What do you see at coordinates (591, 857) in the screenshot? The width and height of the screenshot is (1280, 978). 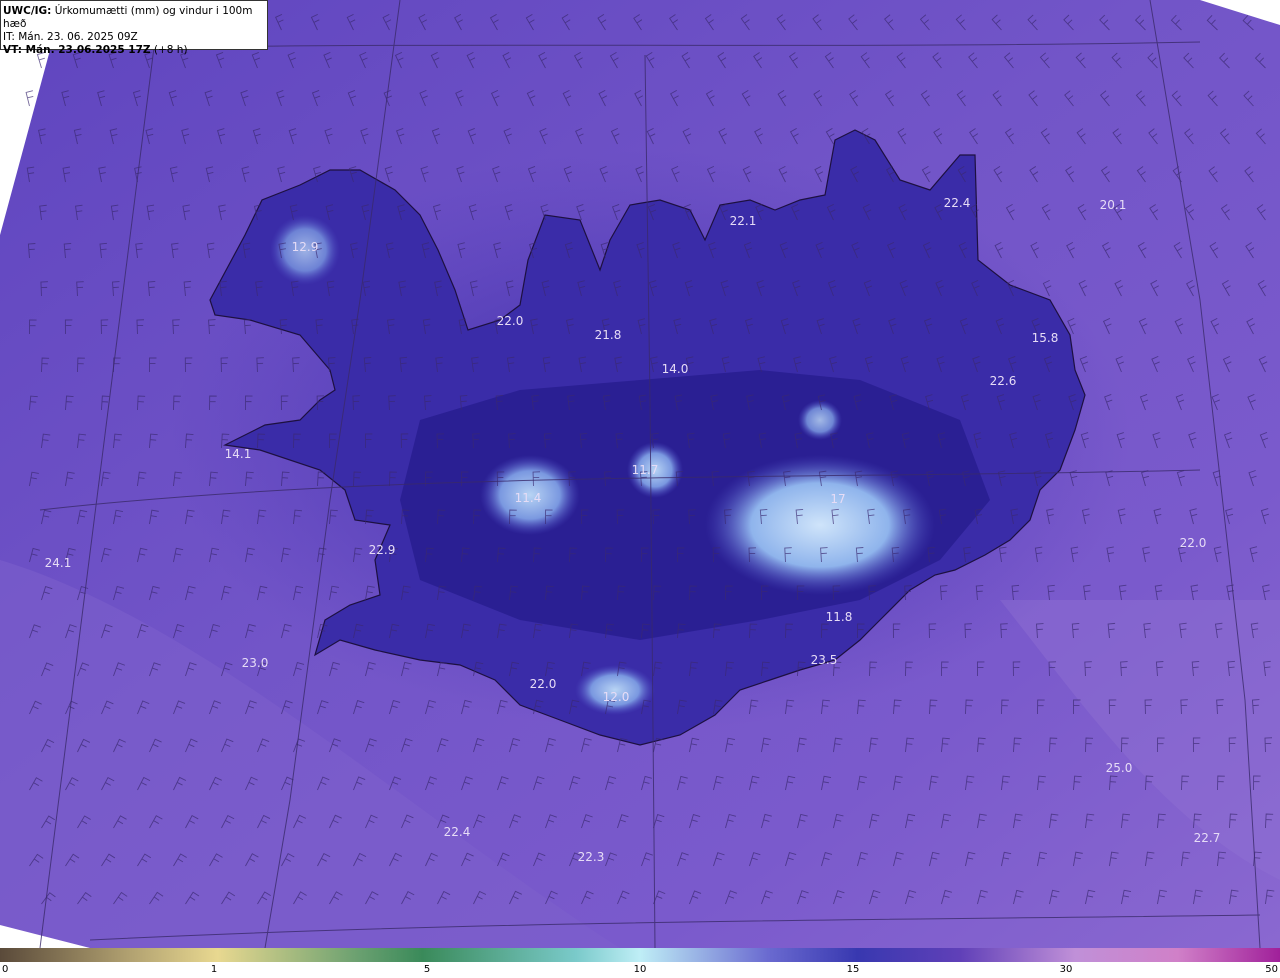 I see `map-value-label: 22.3` at bounding box center [591, 857].